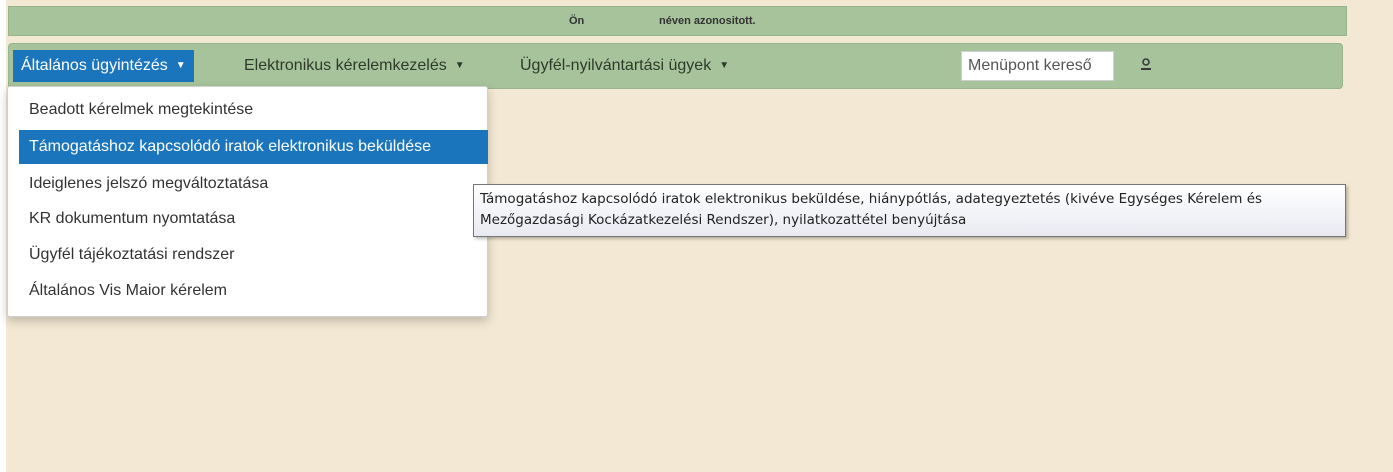 The height and width of the screenshot is (472, 1393). I want to click on identity-bar: Ön néven azonositott., so click(677, 21).